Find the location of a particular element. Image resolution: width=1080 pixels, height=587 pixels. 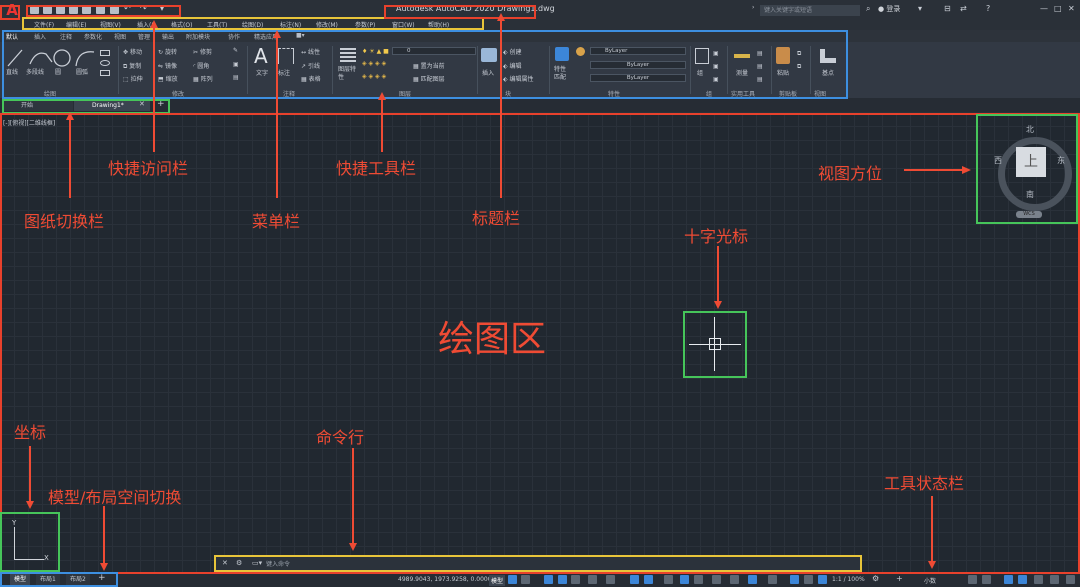

lock-ui-icon is located at coordinates (986, 579).